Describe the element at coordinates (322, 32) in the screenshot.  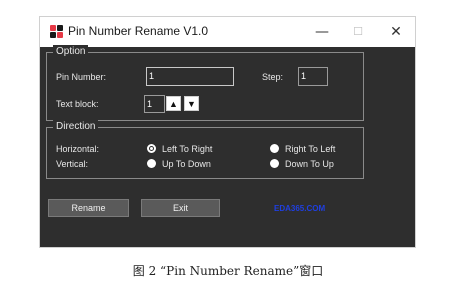
I see `minimize-button: —` at that location.